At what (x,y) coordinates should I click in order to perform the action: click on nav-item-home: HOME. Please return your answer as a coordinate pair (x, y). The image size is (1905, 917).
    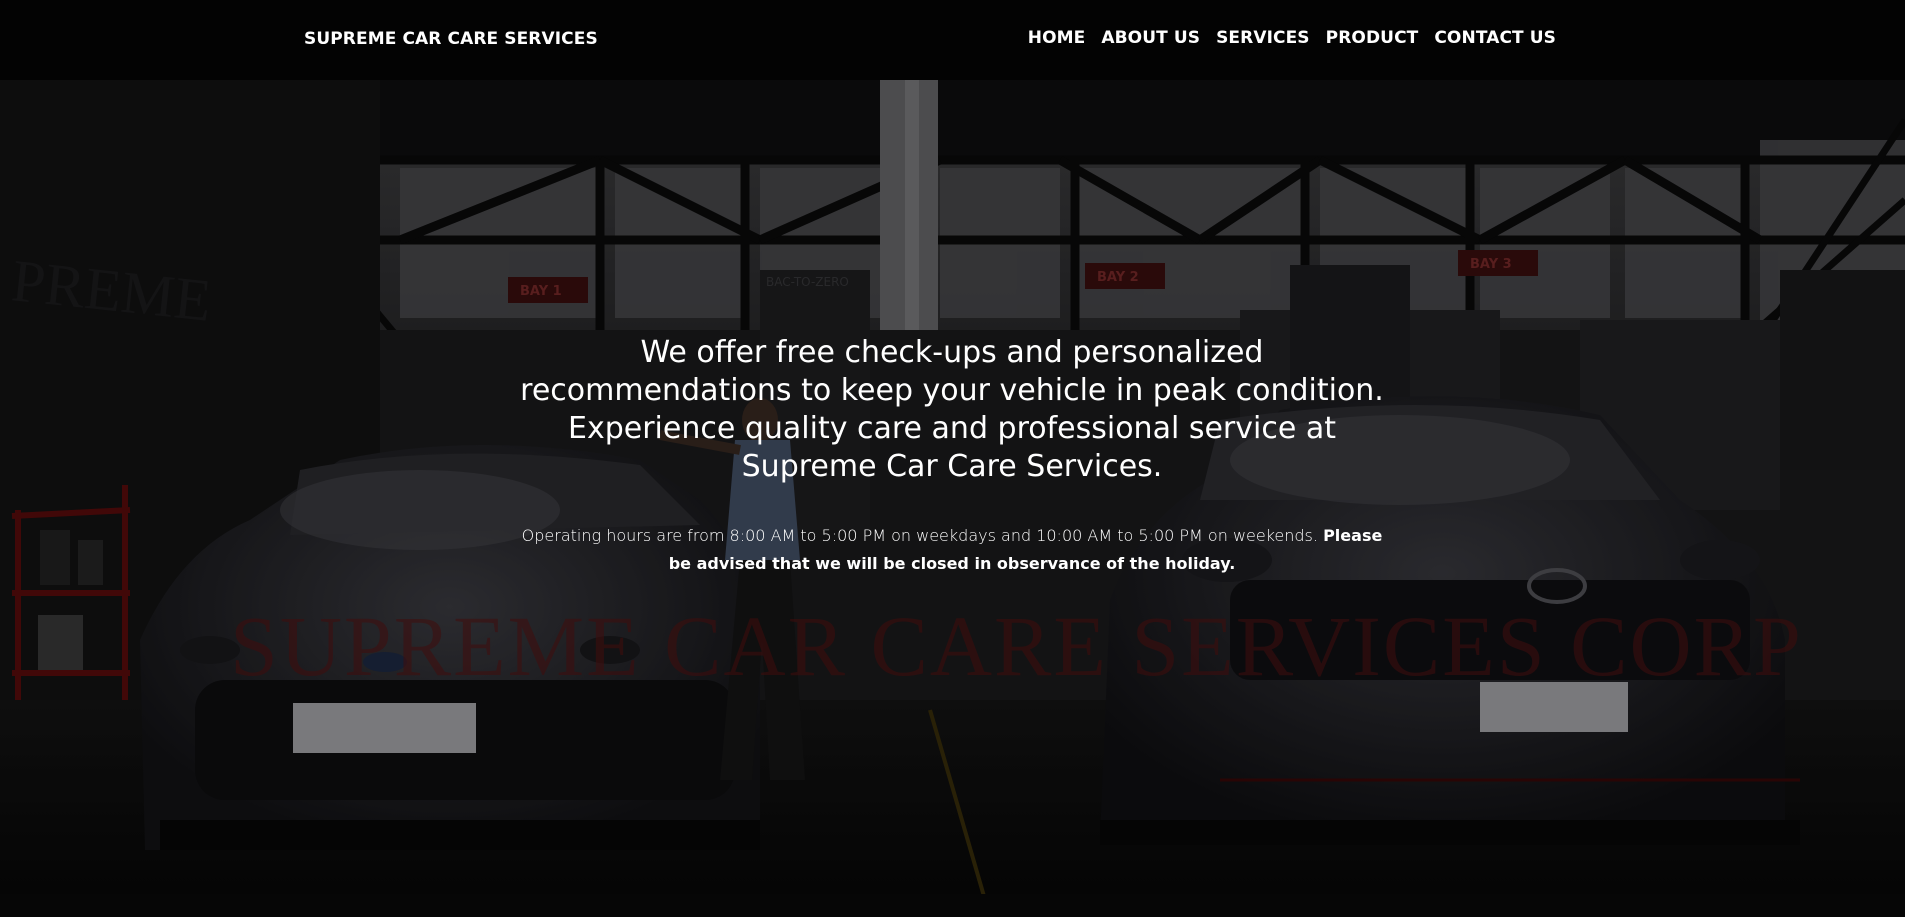
    Looking at the image, I should click on (1057, 38).